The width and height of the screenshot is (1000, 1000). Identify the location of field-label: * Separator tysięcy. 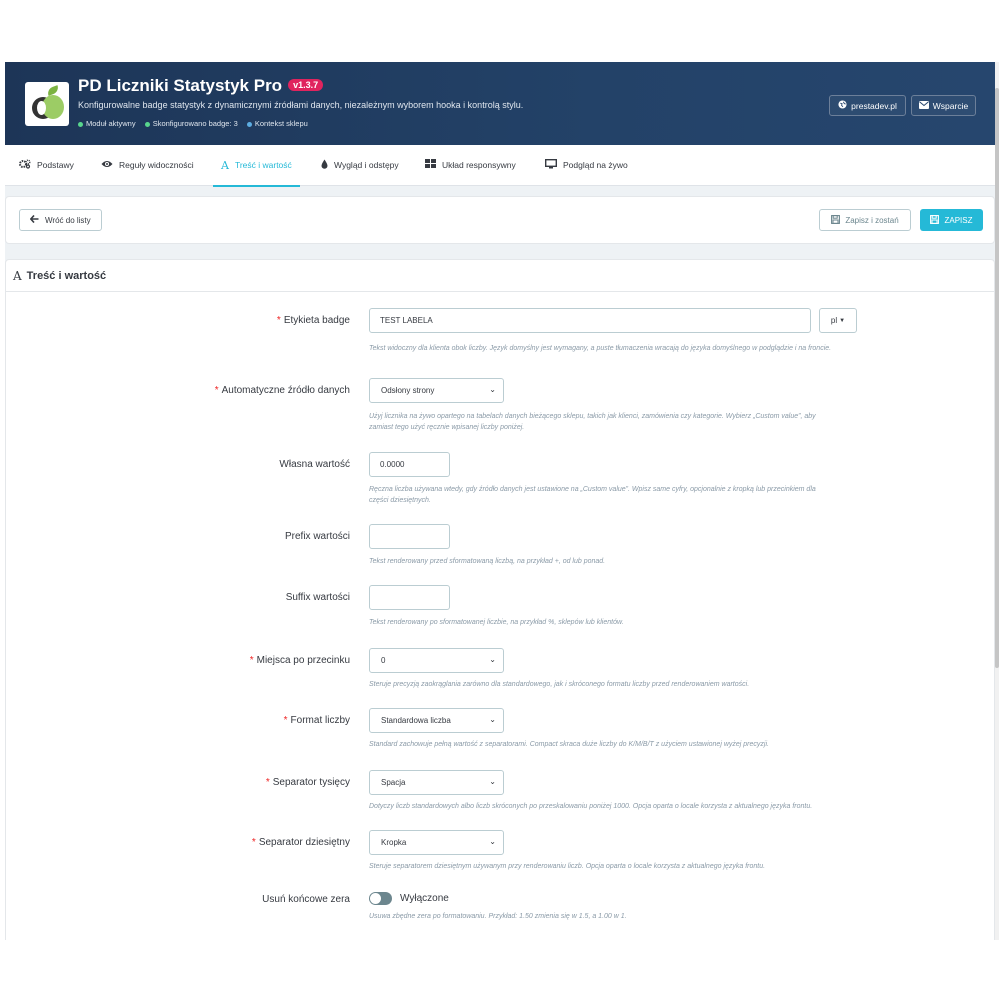
(307, 782).